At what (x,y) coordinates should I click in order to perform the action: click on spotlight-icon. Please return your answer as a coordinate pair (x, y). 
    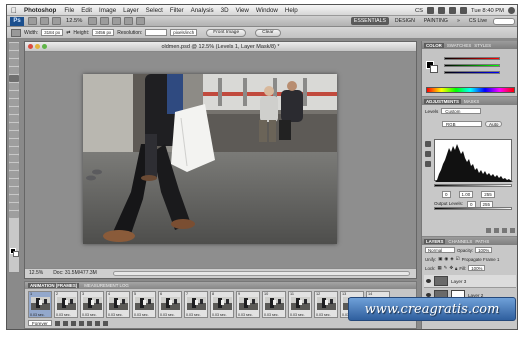
    Looking at the image, I should click on (511, 10).